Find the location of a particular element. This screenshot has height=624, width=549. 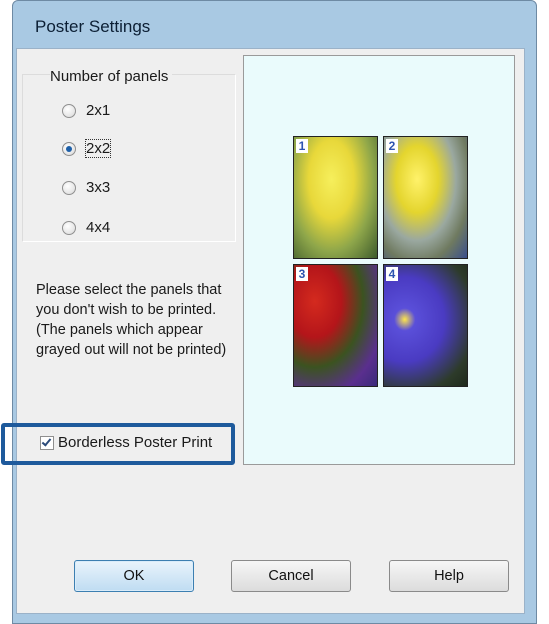

radio-option-2x2: 2x2 is located at coordinates (87, 148).